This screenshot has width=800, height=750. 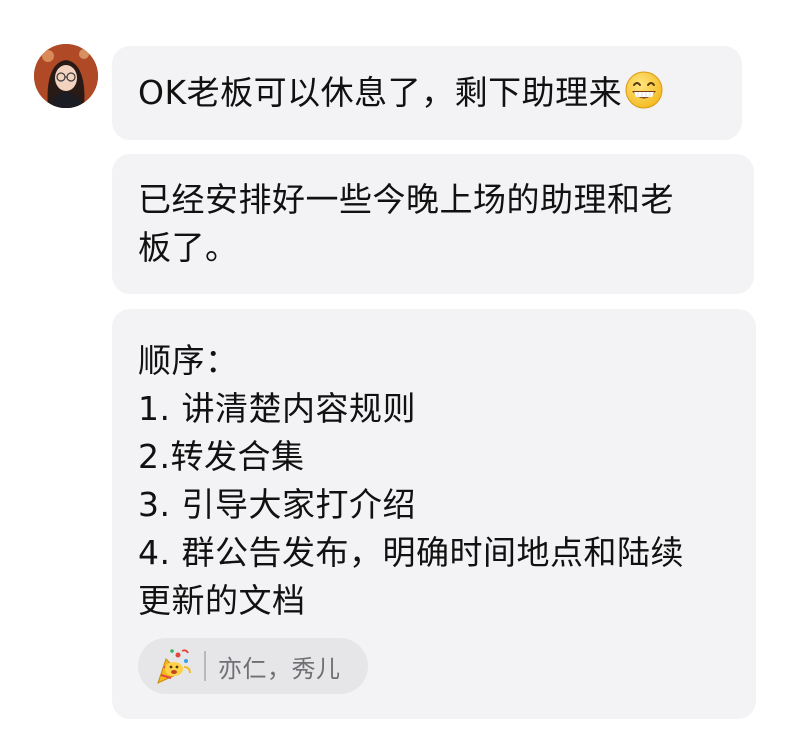 I want to click on message-text-line: 2.转发合集, so click(x=221, y=456).